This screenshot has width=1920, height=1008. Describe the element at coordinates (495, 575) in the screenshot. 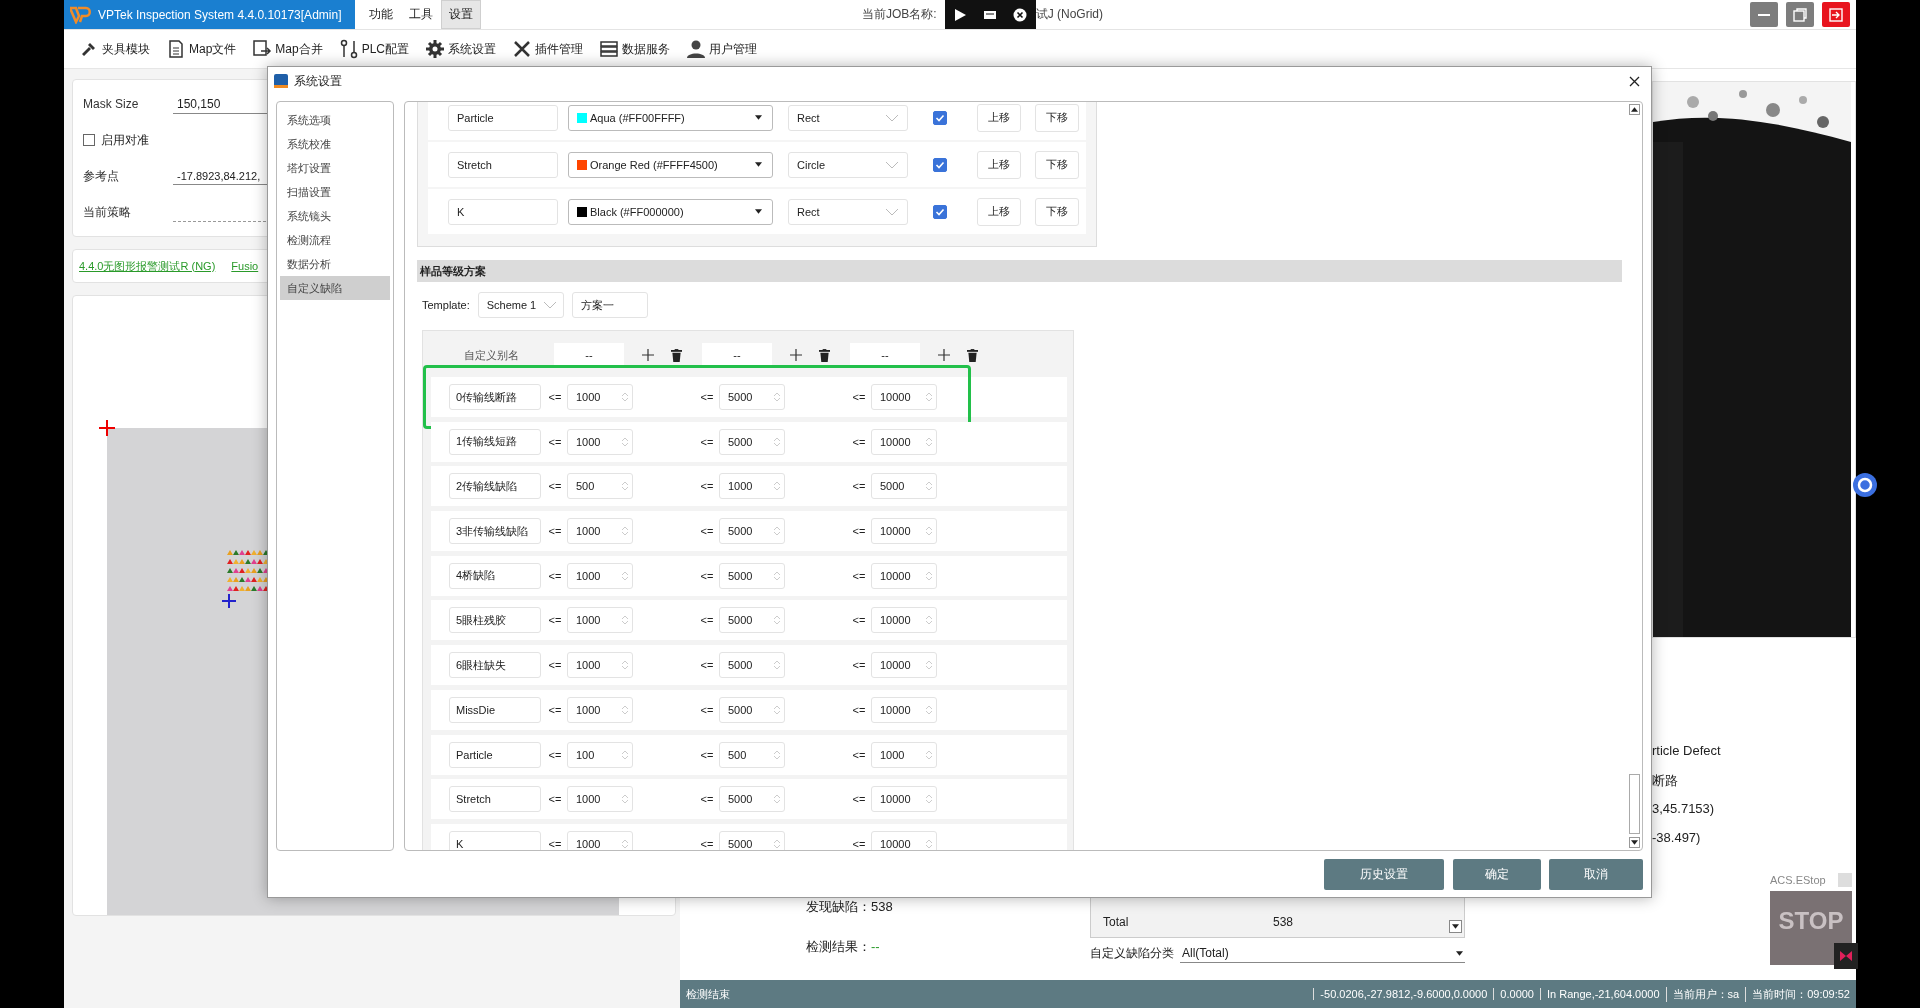

I see `defect-name-field: 4桥缺陷` at that location.